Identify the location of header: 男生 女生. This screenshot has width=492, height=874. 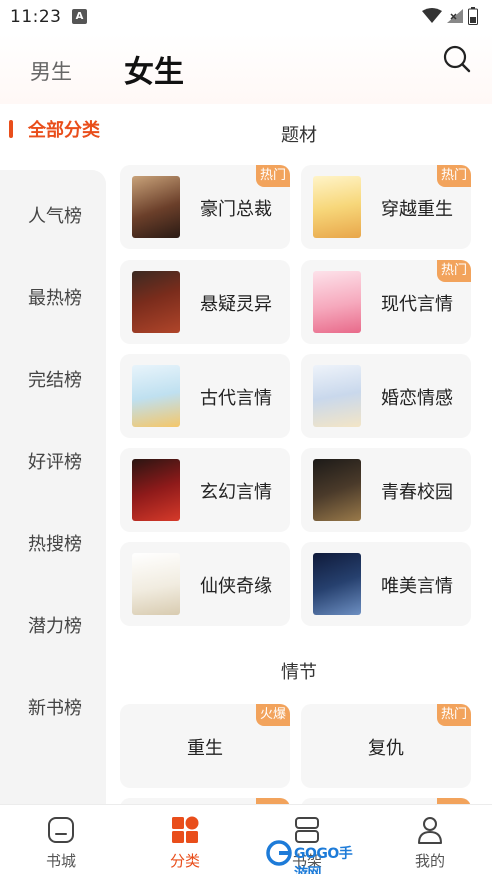
(246, 69).